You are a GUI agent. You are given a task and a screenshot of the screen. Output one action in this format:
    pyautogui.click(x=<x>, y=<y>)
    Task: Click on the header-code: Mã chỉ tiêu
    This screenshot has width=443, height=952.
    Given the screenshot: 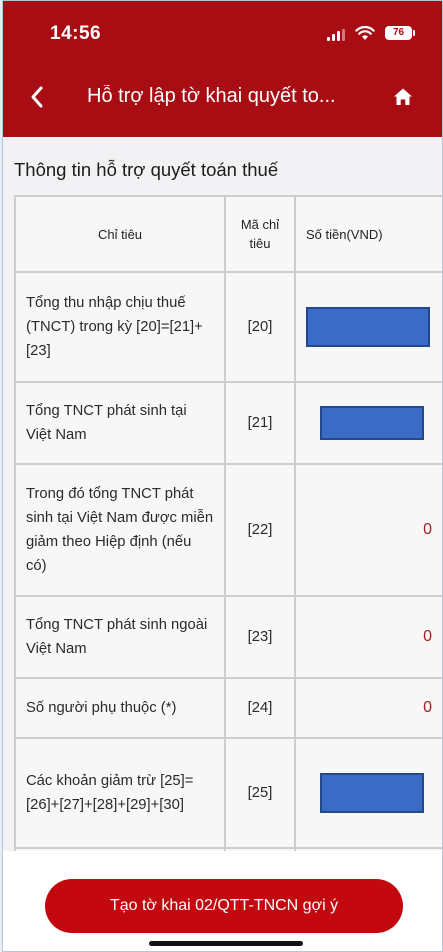 What is the action you would take?
    pyautogui.click(x=260, y=234)
    